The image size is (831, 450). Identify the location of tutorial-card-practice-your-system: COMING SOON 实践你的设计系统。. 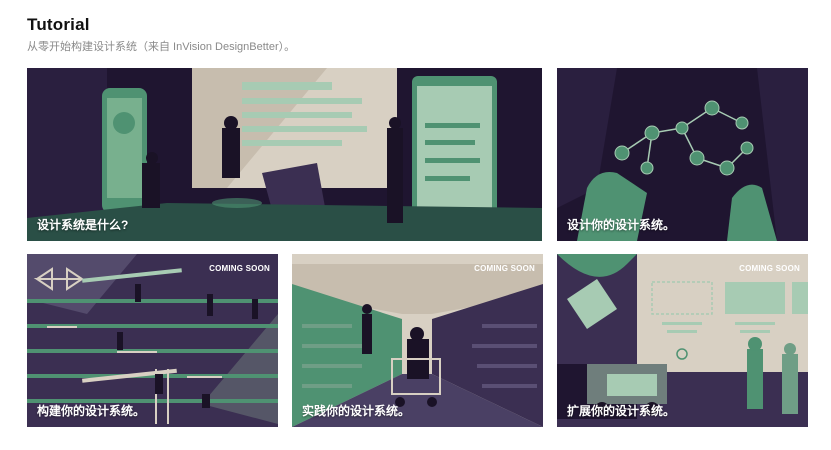
(417, 340).